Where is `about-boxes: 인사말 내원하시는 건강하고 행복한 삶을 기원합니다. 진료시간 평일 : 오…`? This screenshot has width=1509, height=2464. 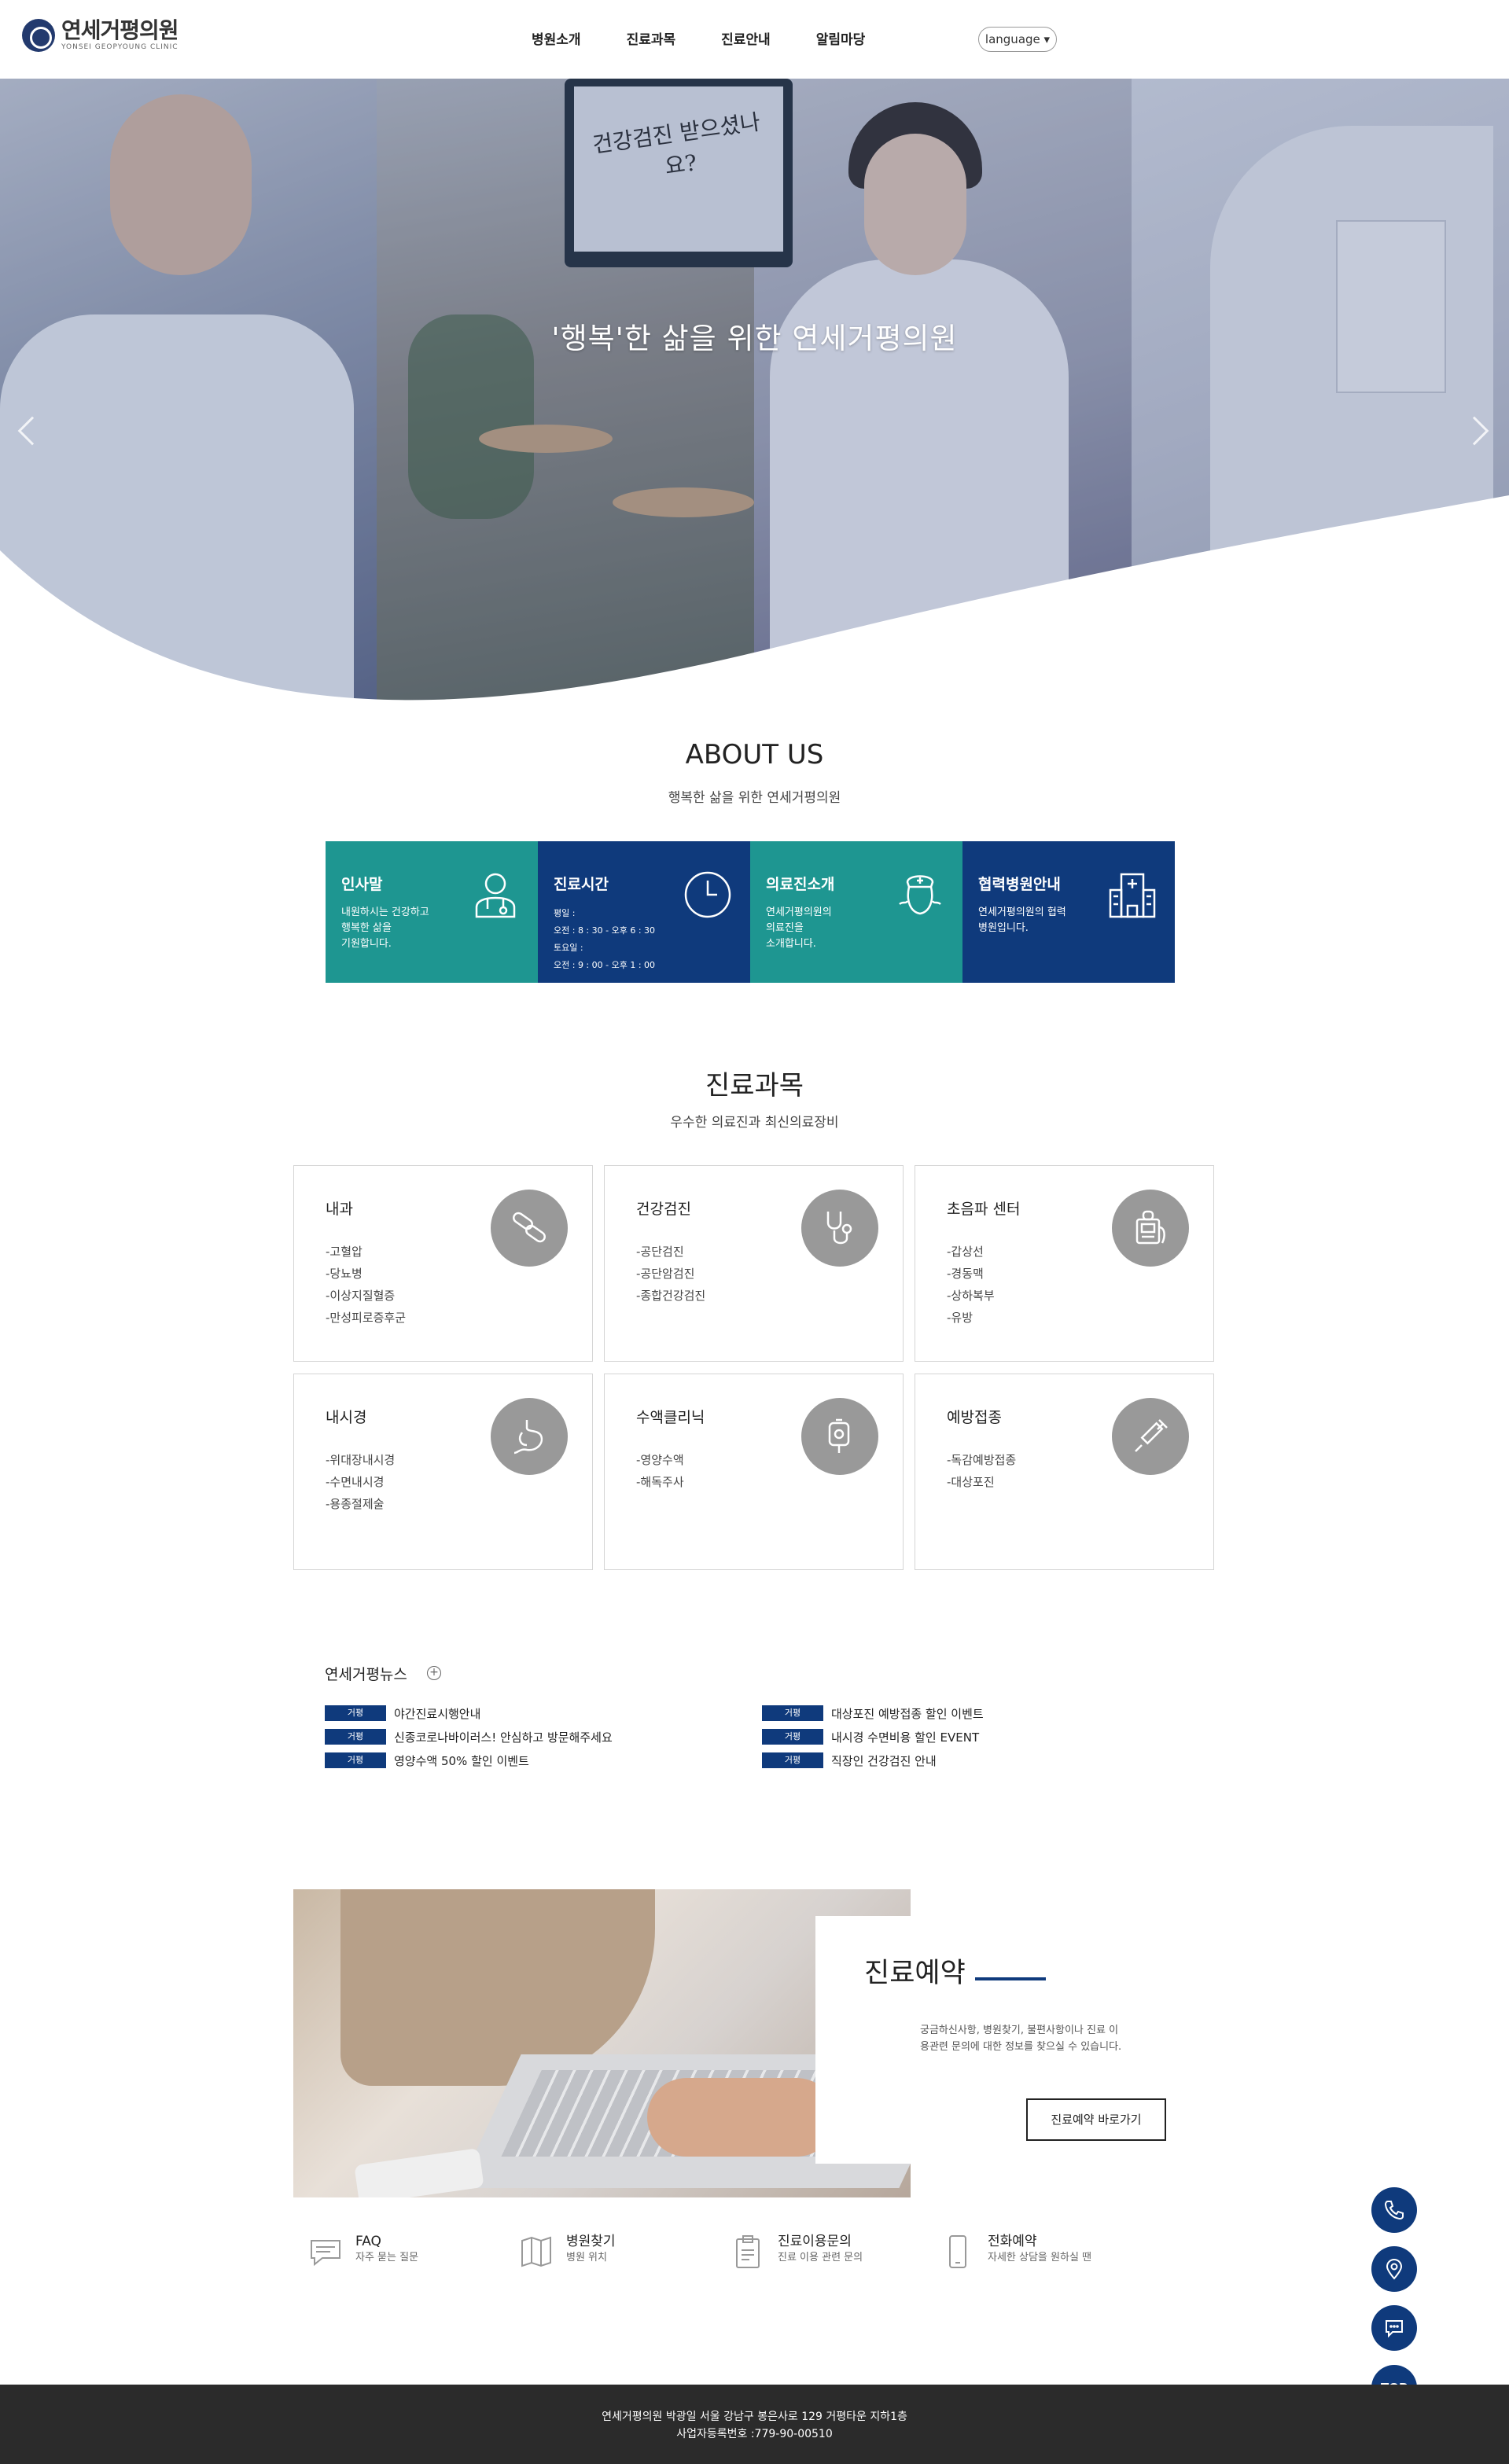
about-boxes: 인사말 내원하시는 건강하고 행복한 삶을 기원합니다. 진료시간 평일 : 오… is located at coordinates (750, 912).